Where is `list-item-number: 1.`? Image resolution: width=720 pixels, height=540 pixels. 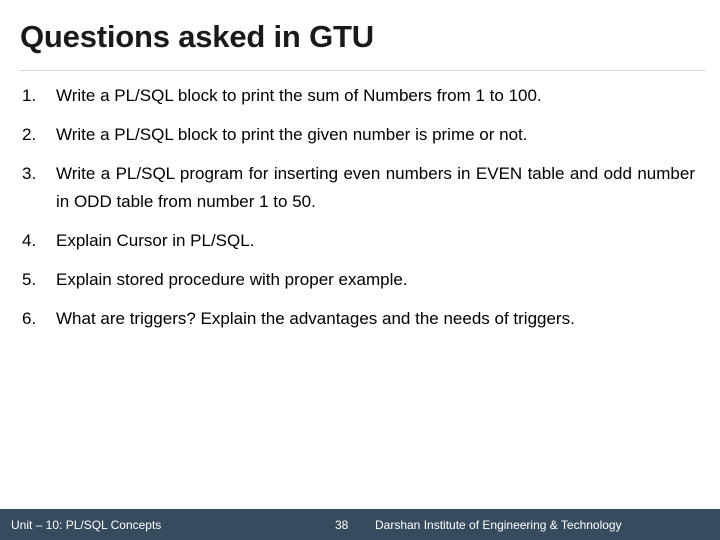 list-item-number: 1. is located at coordinates (29, 95).